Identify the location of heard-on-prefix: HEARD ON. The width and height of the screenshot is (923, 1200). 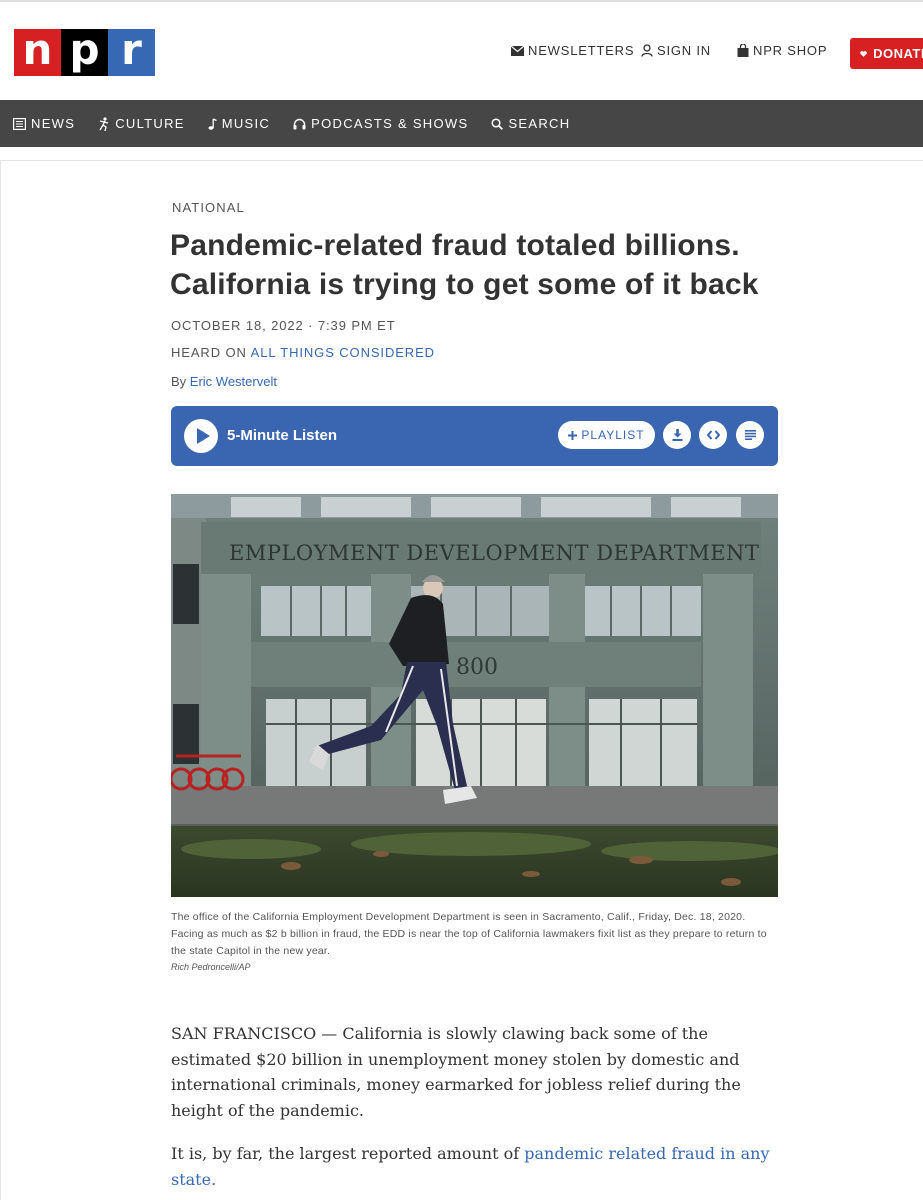
(209, 352).